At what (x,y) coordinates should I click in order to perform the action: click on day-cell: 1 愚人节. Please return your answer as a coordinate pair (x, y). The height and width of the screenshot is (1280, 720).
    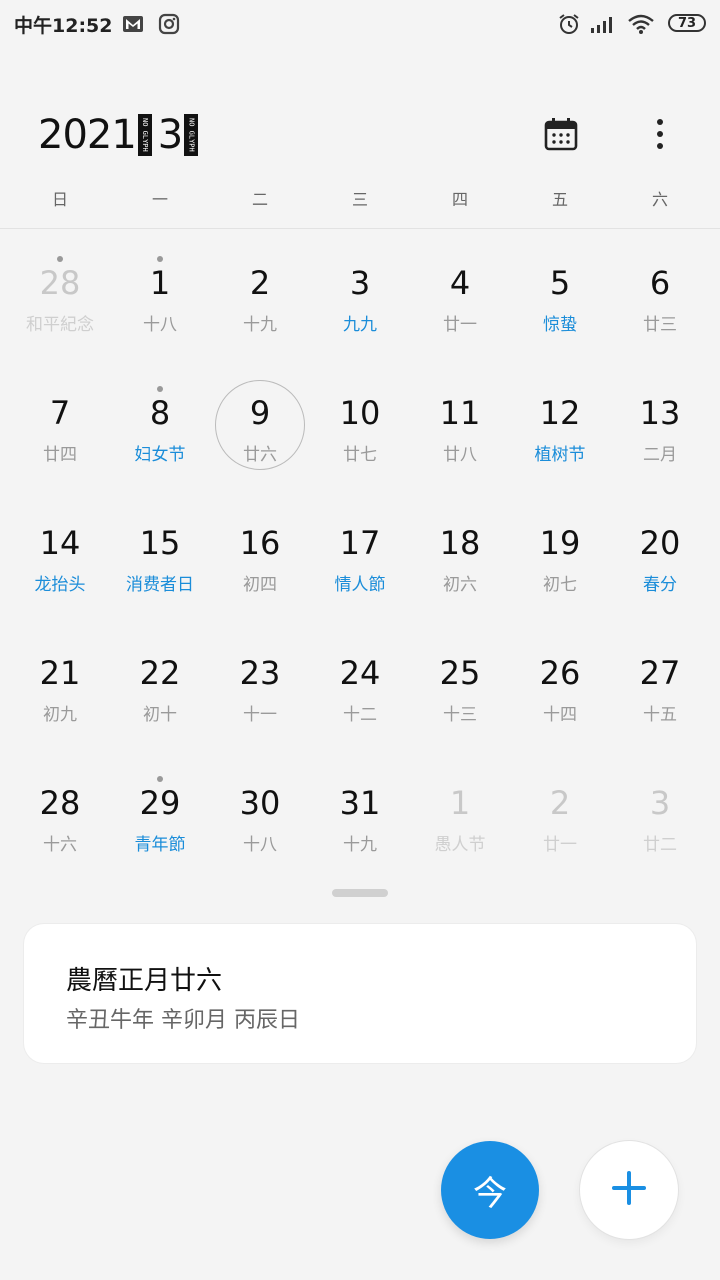
    Looking at the image, I should click on (460, 825).